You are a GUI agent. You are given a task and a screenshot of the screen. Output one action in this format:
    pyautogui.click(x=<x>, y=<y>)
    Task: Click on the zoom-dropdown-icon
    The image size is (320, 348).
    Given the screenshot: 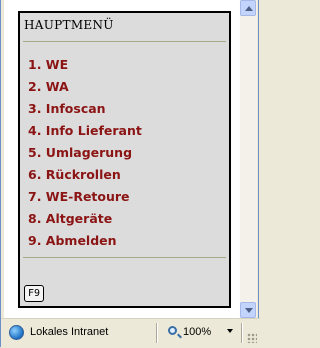 What is the action you would take?
    pyautogui.click(x=230, y=331)
    